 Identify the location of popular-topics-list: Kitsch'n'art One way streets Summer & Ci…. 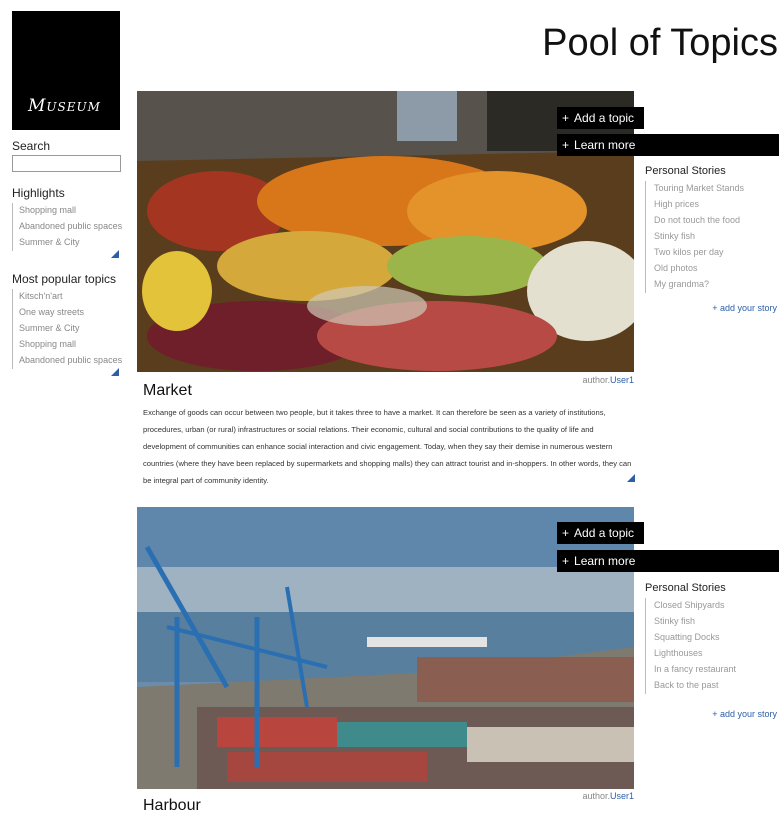
(67, 329).